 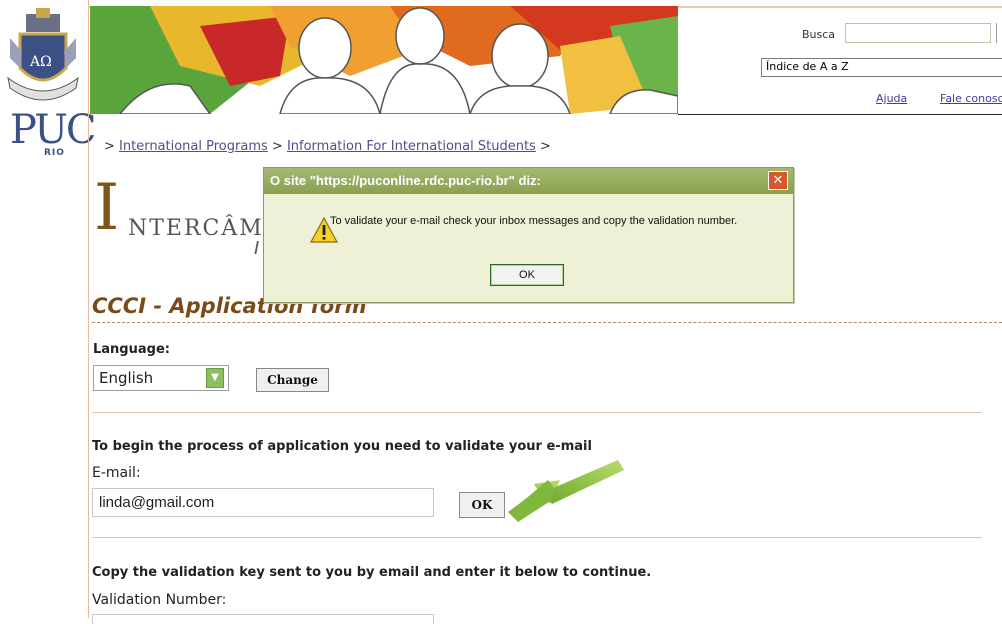 I want to click on puc-wordmark: PUC, so click(x=53, y=130).